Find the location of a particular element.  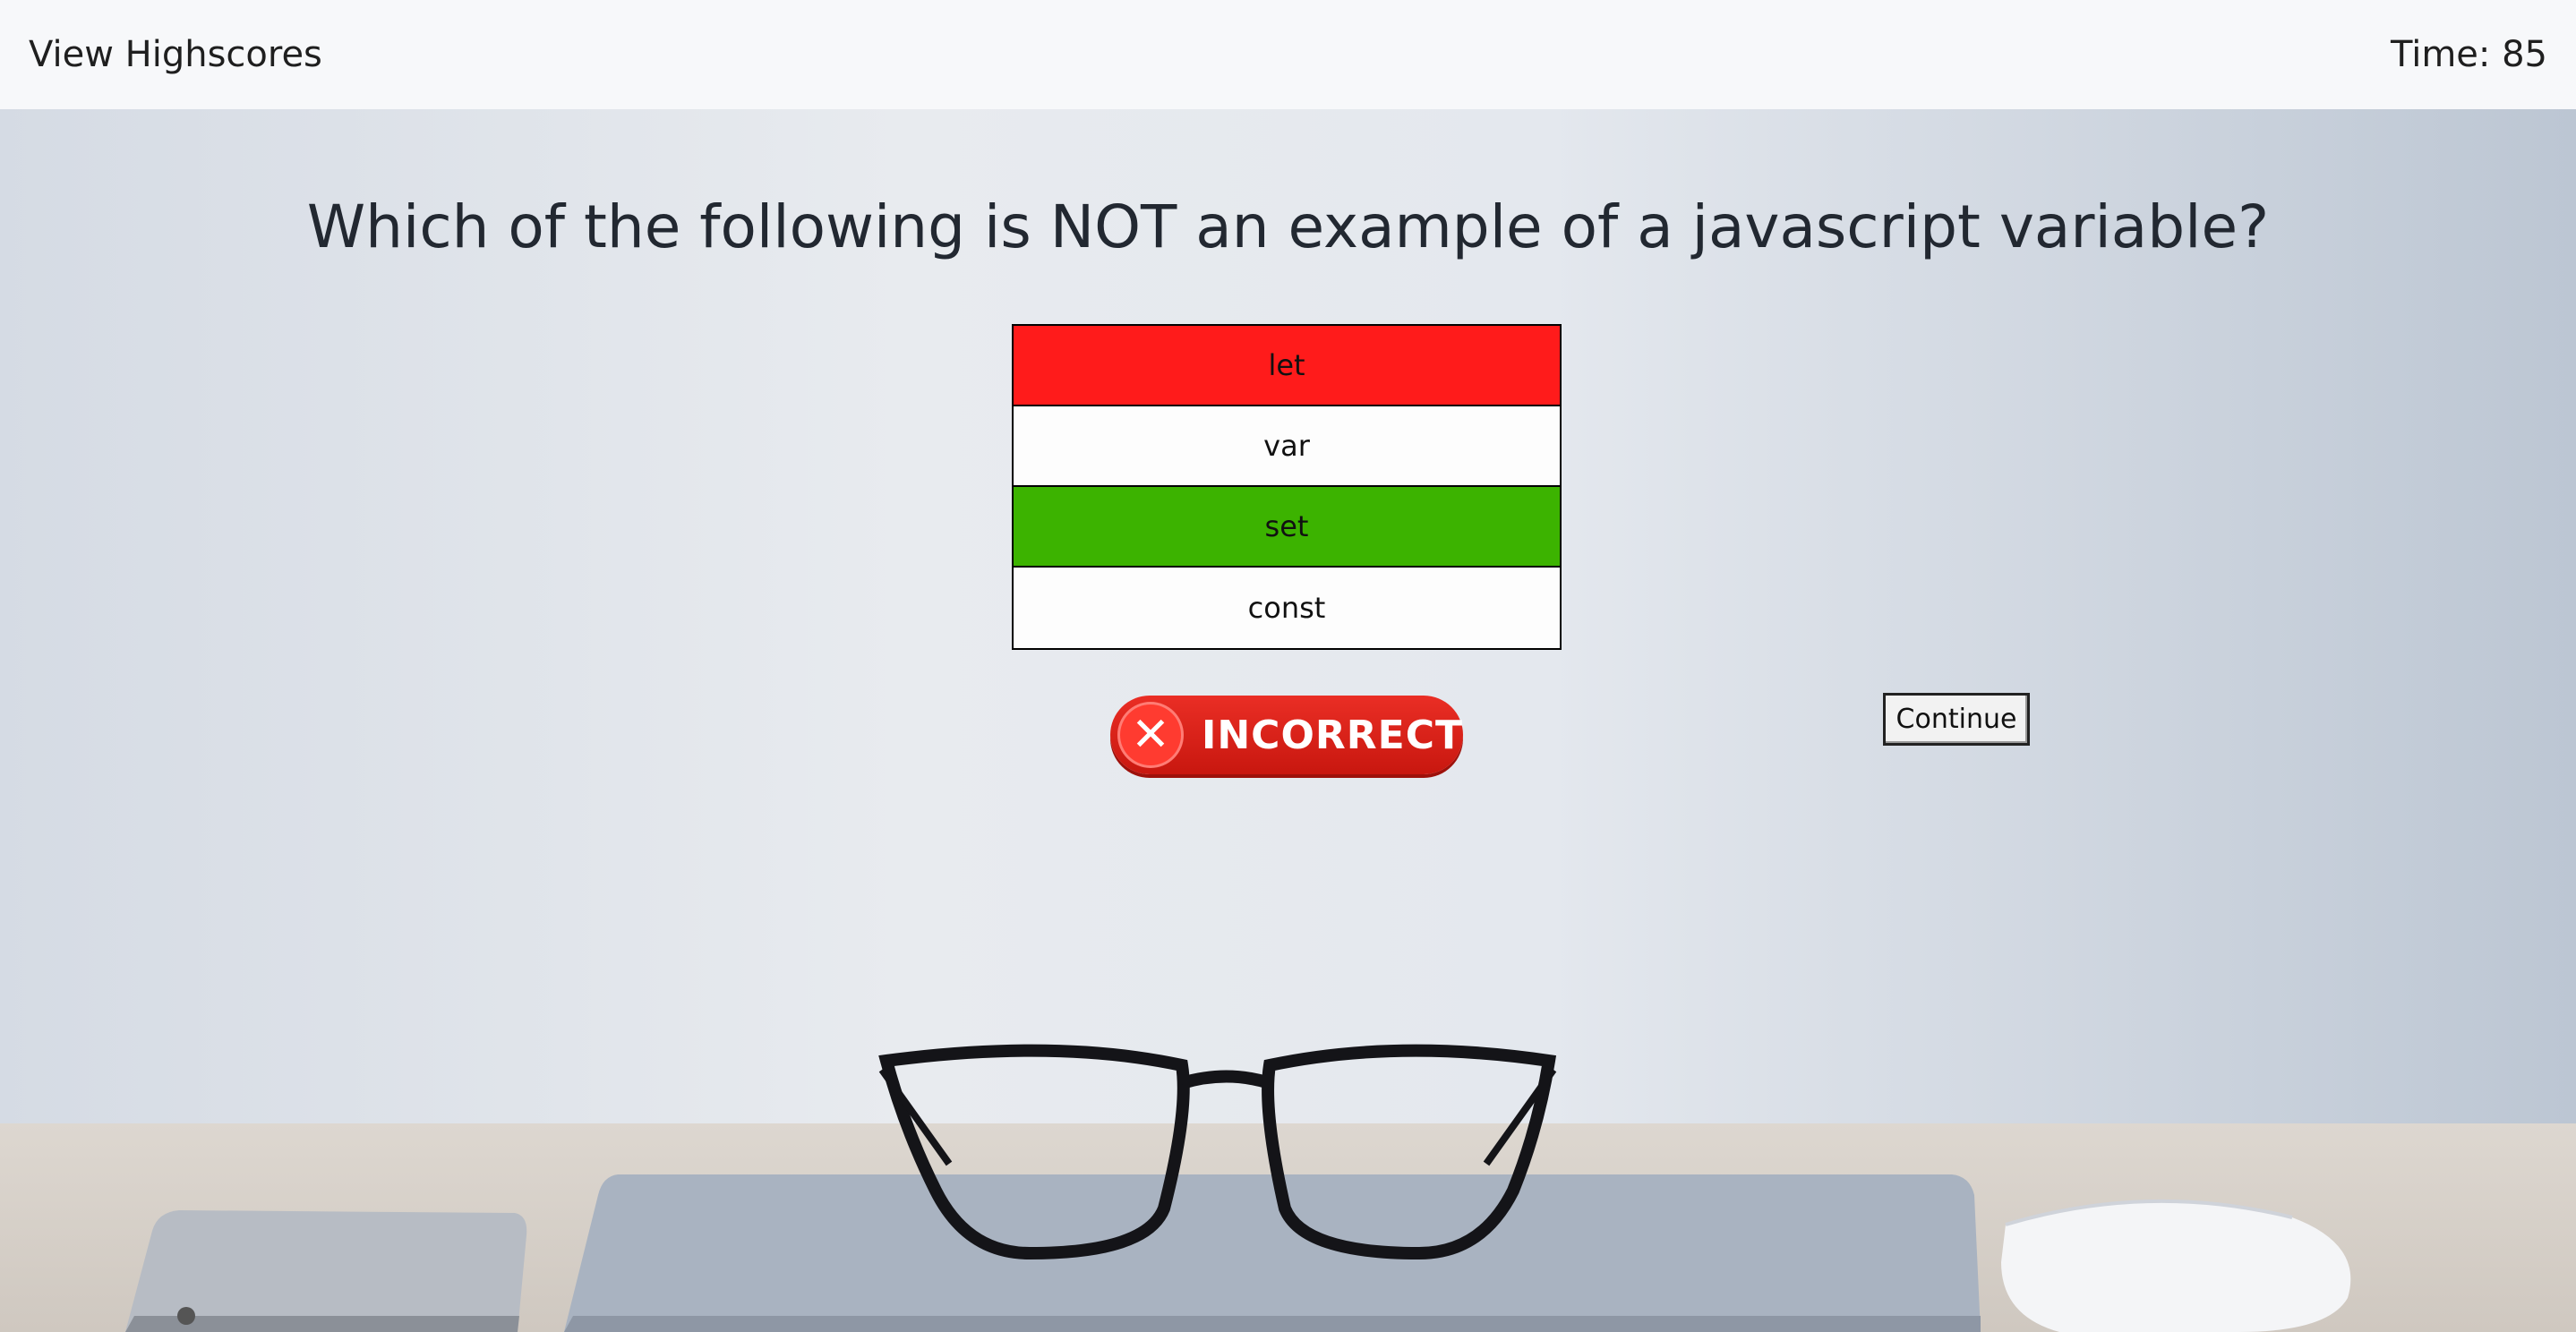

incorrect-badge-label: INCORRECT is located at coordinates (1332, 735).